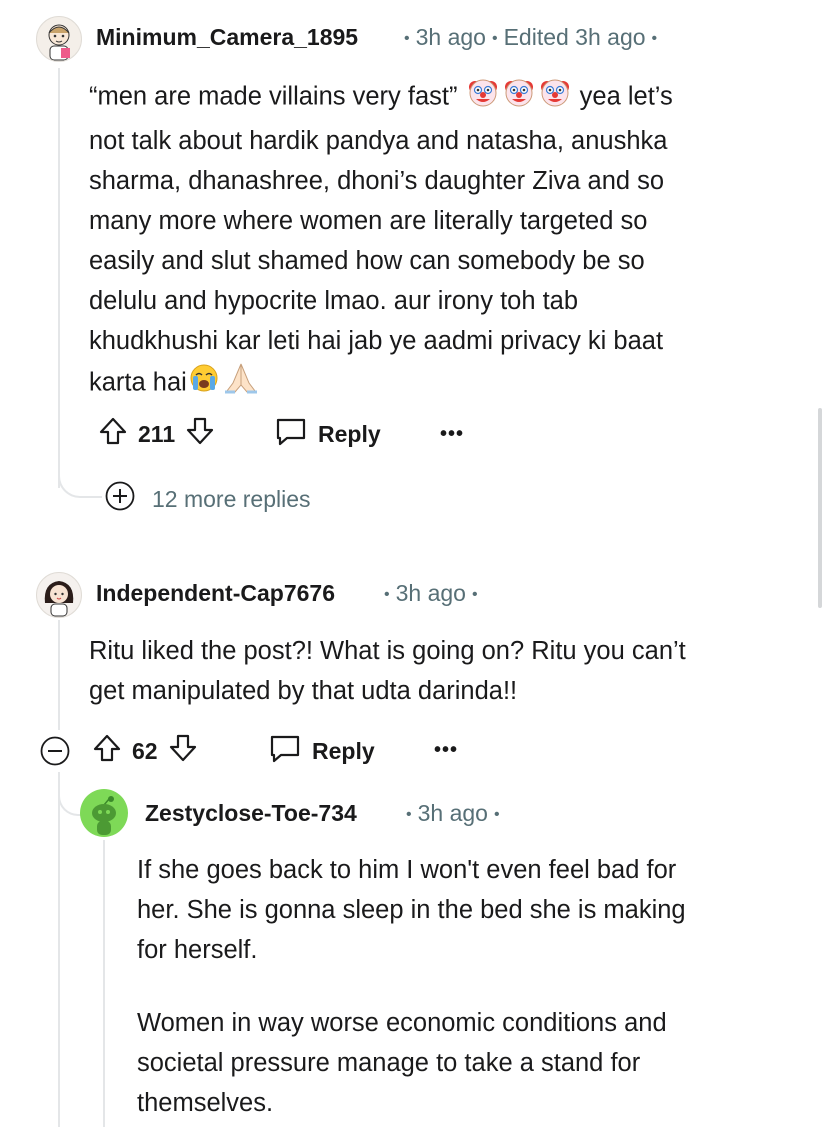 The image size is (828, 1127). I want to click on loudly-crying-face-icon, so click(204, 384).